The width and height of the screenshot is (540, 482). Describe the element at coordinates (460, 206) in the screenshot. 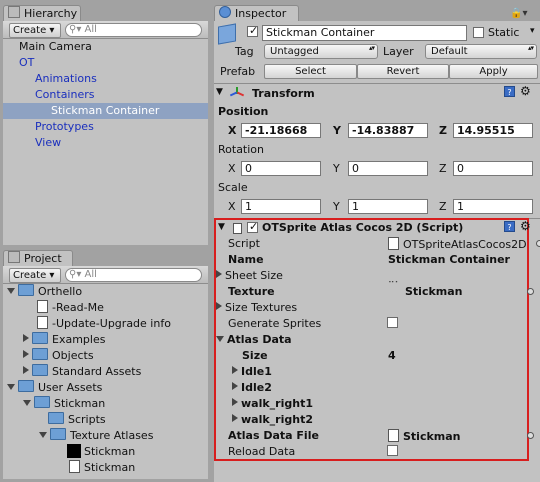

I see `scale-z-value: 1` at that location.